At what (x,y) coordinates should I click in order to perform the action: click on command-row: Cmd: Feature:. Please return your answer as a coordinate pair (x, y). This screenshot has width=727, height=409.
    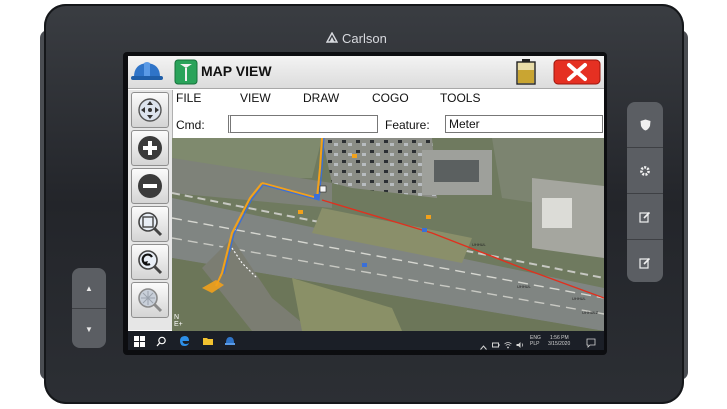
    Looking at the image, I should click on (388, 125).